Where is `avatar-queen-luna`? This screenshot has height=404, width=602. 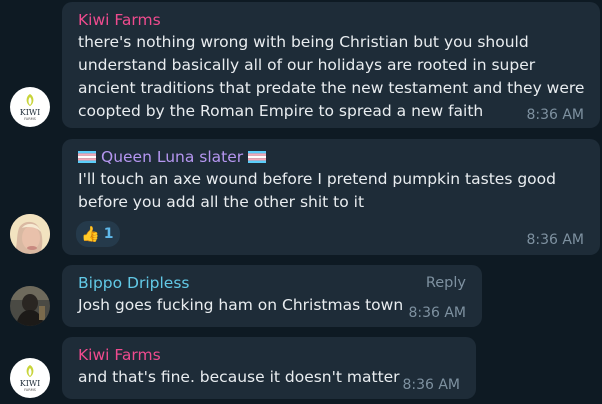
avatar-queen-luna is located at coordinates (30, 234).